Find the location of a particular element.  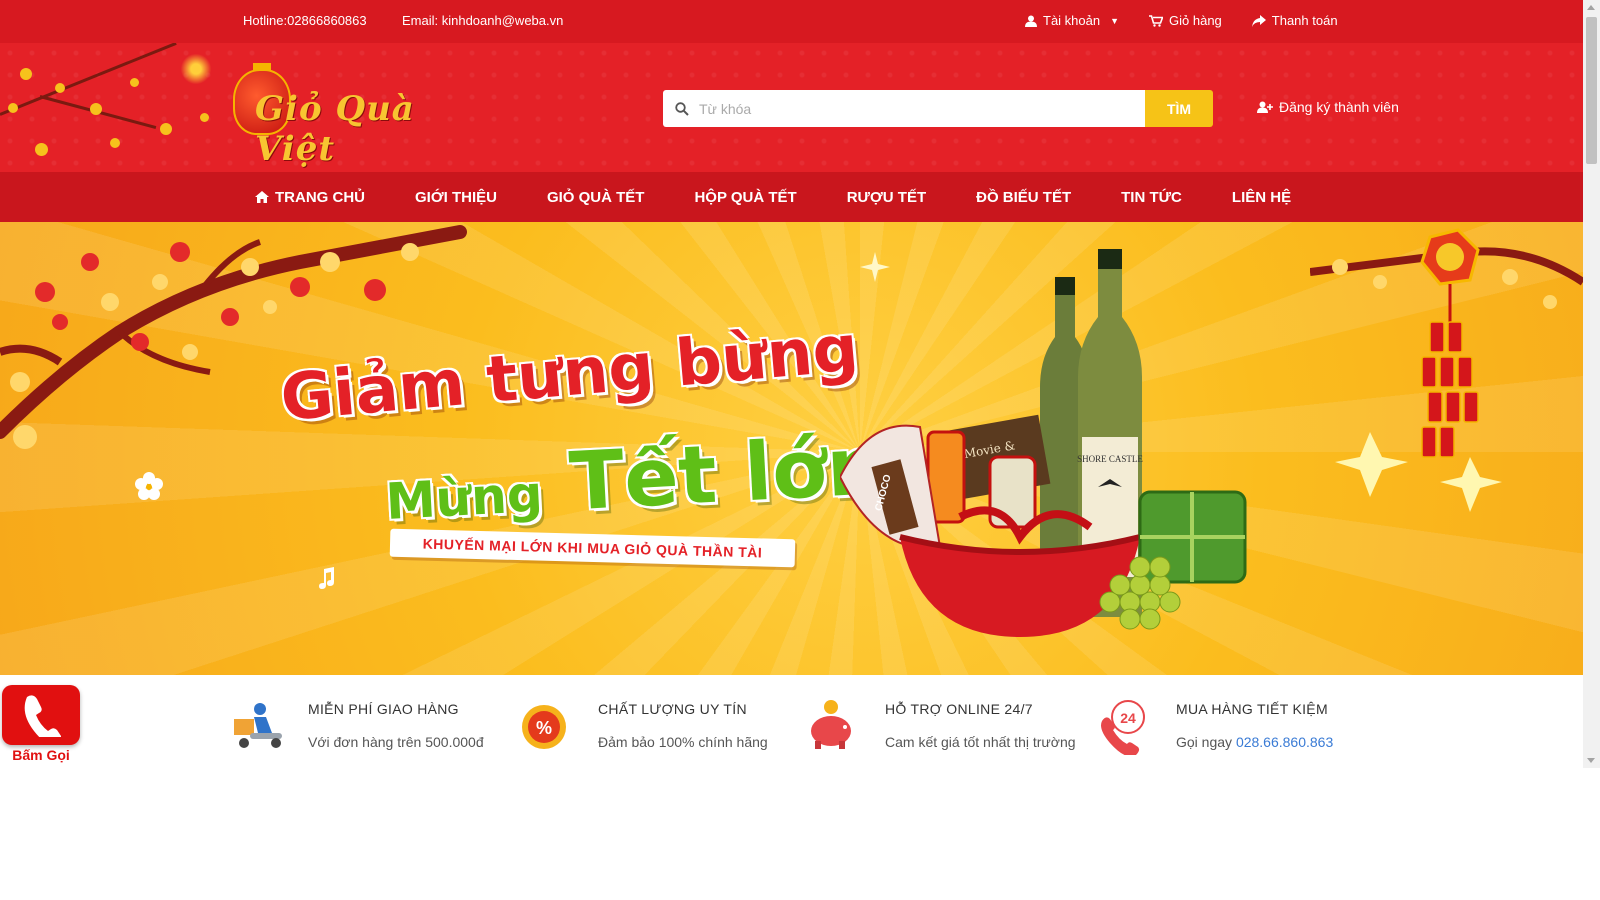

percent-badge-icon: % is located at coordinates (544, 727).